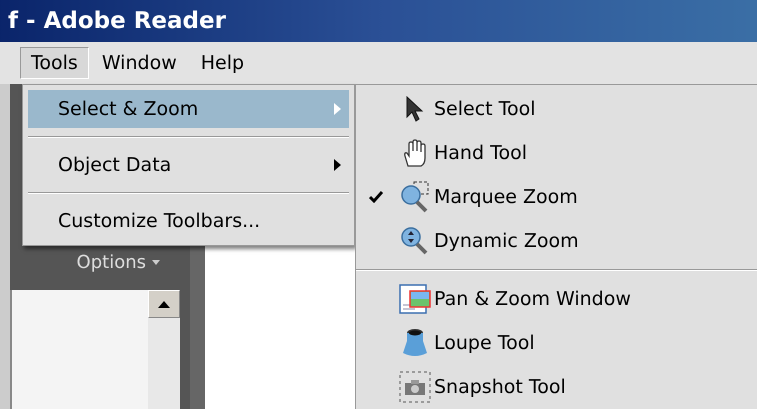  What do you see at coordinates (156, 262) in the screenshot?
I see `dropdown-caret-icon` at bounding box center [156, 262].